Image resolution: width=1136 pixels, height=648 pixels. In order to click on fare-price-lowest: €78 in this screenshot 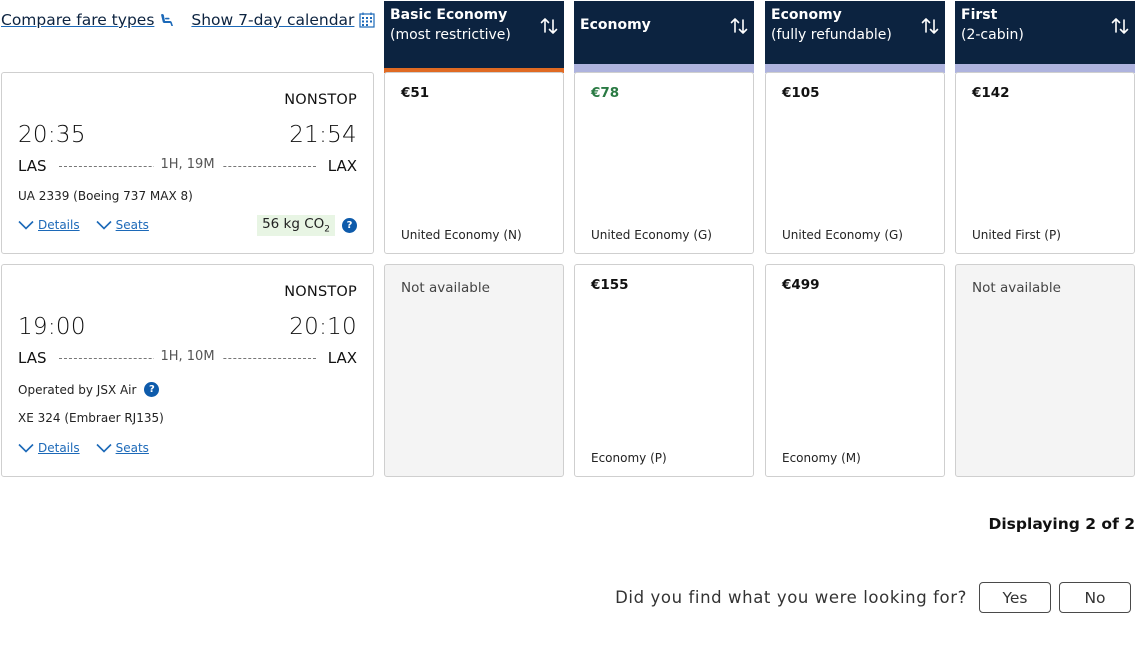, I will do `click(605, 93)`.